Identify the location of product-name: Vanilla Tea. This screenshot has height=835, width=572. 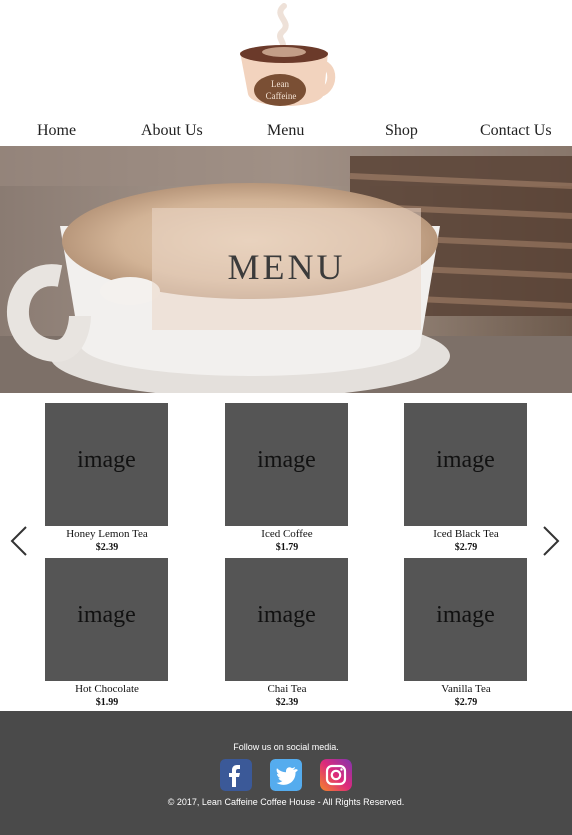
(466, 689).